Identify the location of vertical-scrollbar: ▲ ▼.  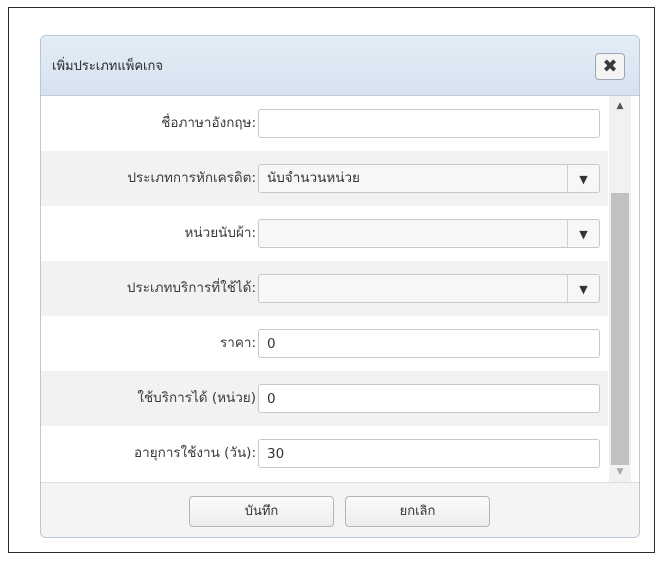
(620, 289).